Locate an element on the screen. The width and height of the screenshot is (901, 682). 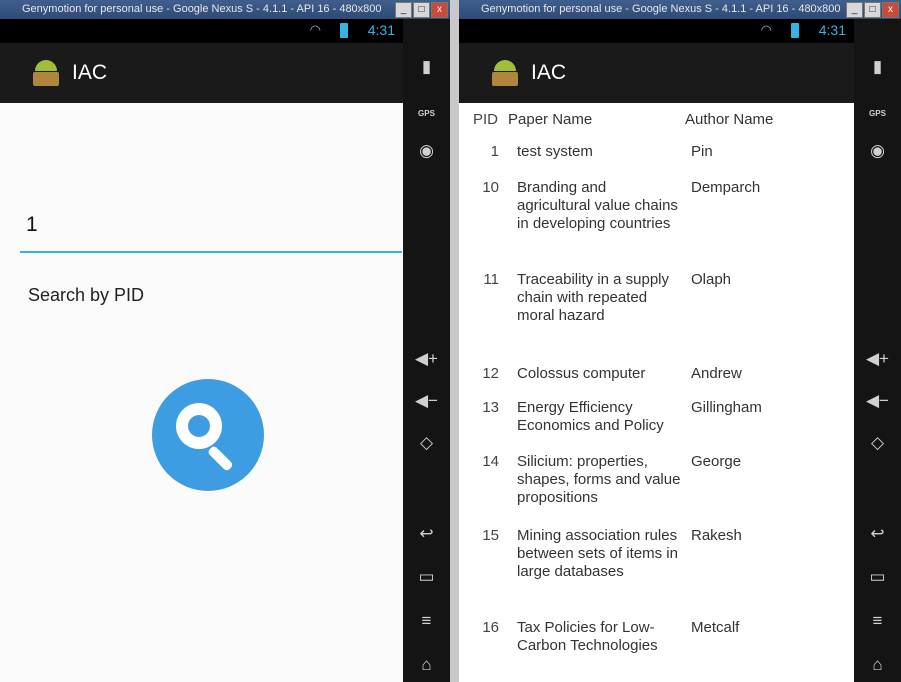
row-author-name: Demparch is located at coordinates (726, 187).